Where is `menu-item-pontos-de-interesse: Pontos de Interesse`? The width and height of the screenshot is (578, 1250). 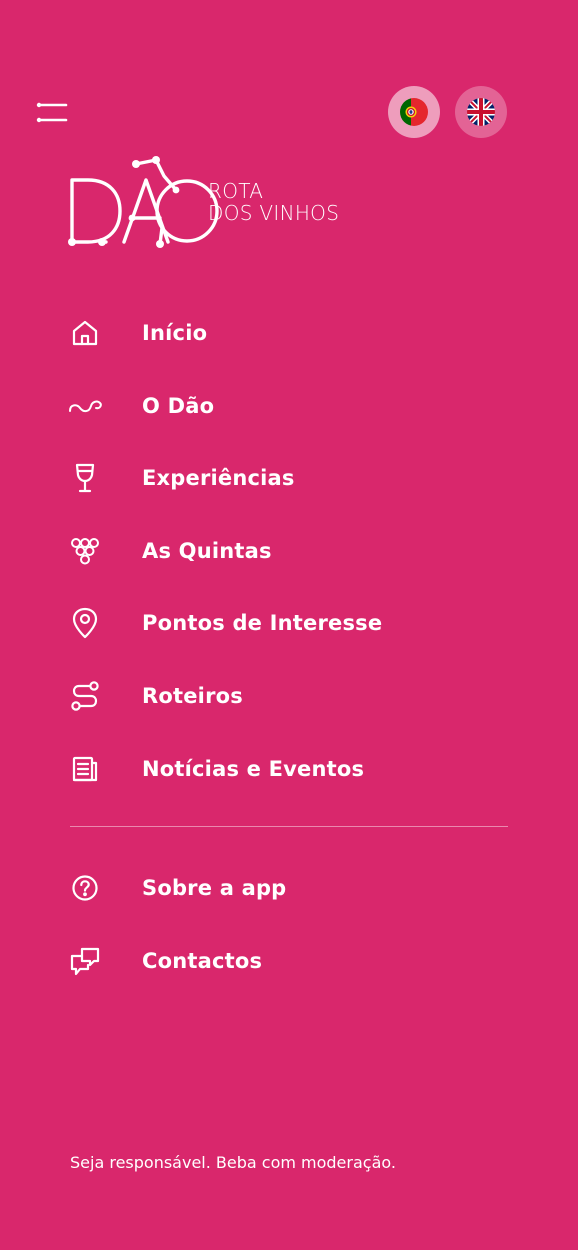 menu-item-pontos-de-interesse: Pontos de Interesse is located at coordinates (290, 623).